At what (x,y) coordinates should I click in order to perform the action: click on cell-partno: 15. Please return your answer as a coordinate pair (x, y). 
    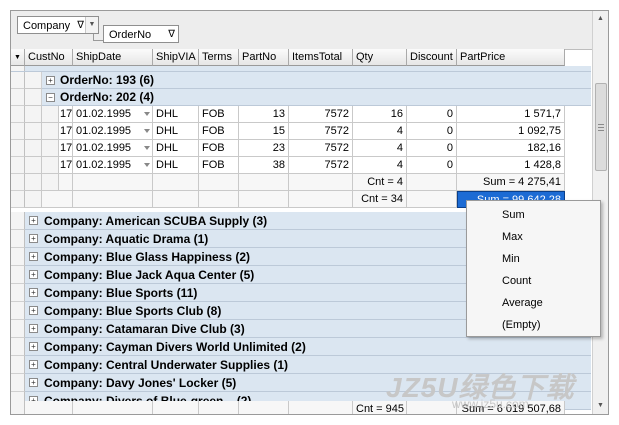
    Looking at the image, I should click on (264, 131).